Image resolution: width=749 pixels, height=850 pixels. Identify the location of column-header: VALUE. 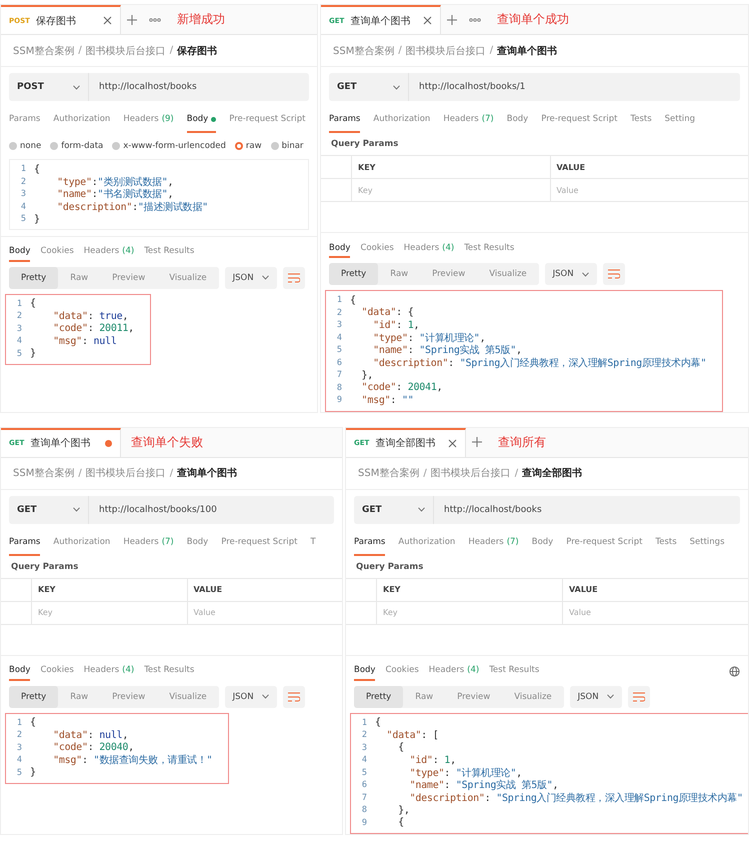
(655, 590).